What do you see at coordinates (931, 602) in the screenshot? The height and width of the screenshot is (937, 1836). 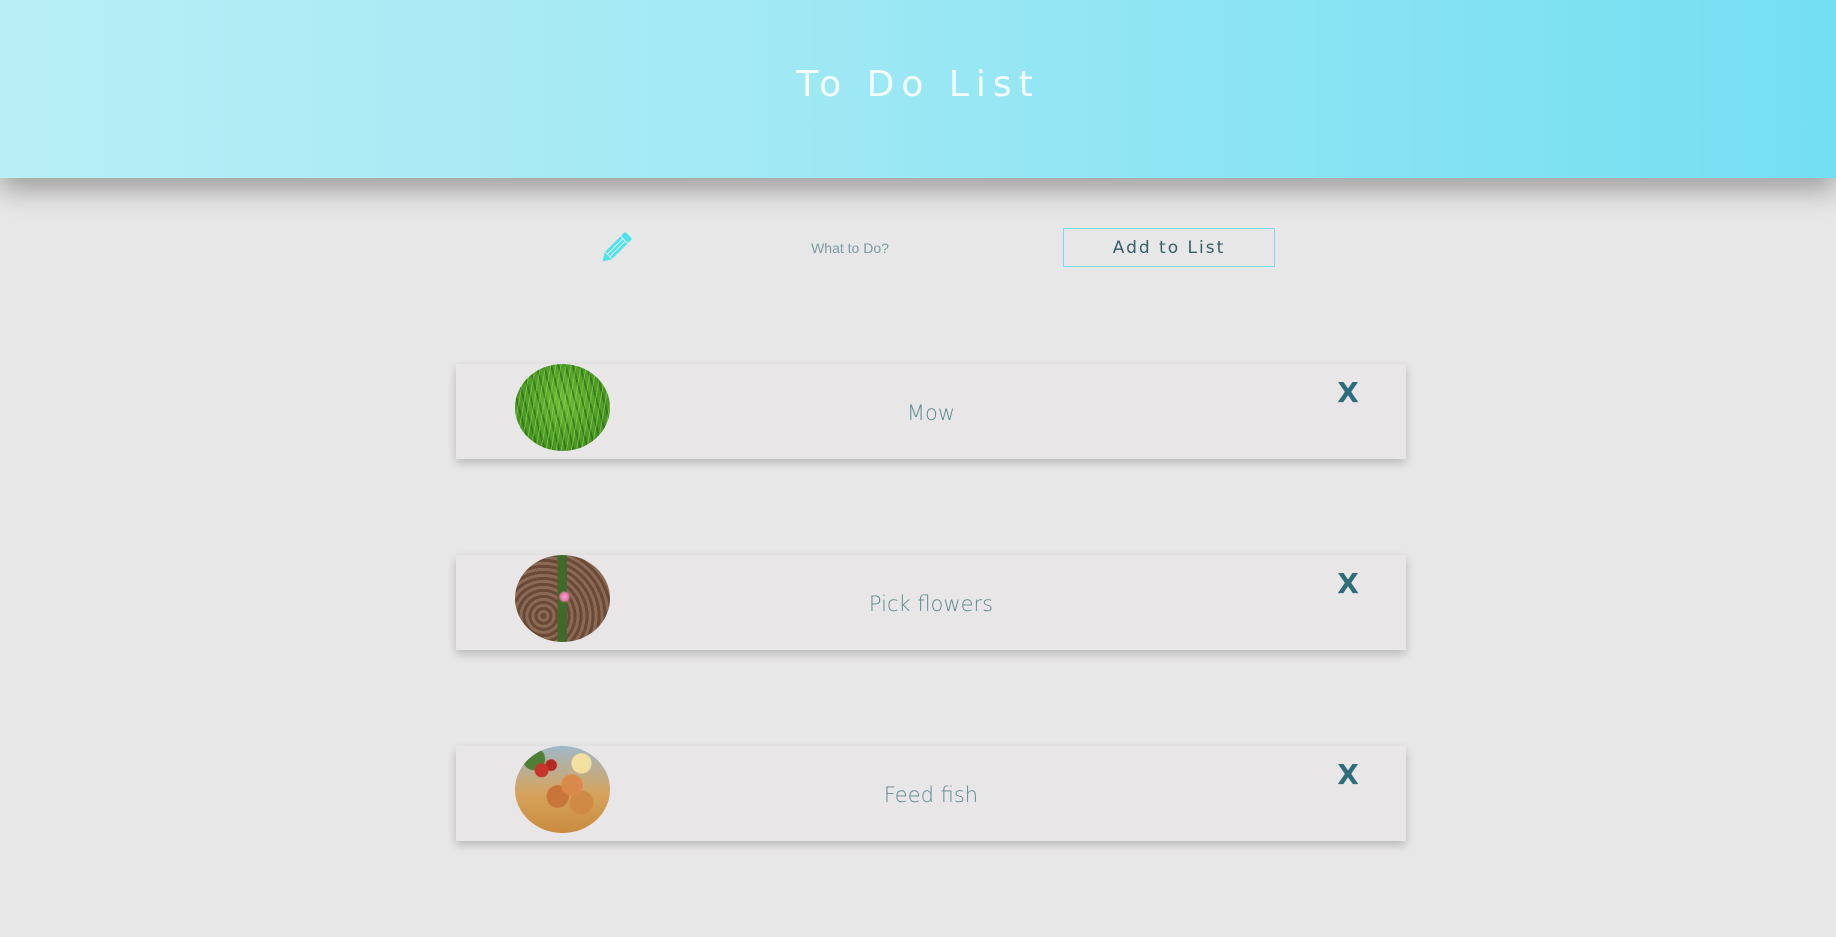 I see `list-item: Pick flowers X` at bounding box center [931, 602].